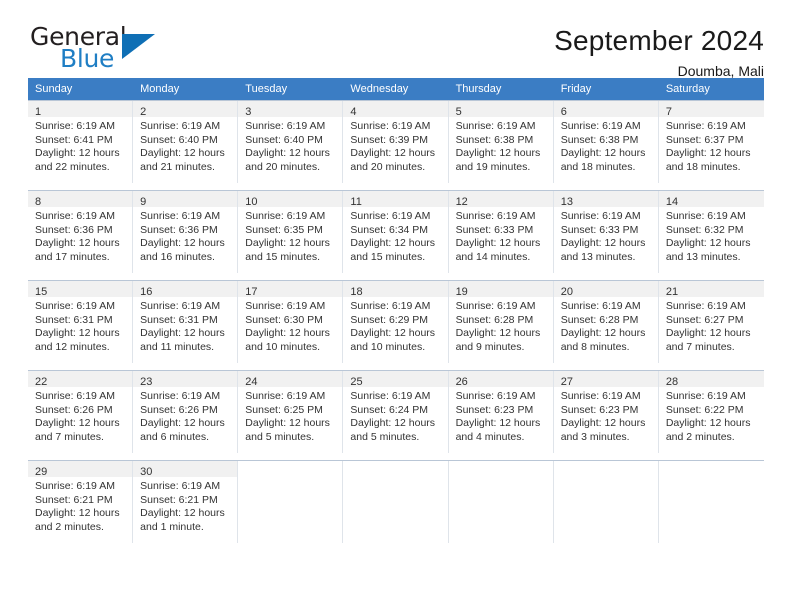  What do you see at coordinates (704, 319) in the screenshot?
I see `sunset-text: Sunset: 6:27 PM` at bounding box center [704, 319].